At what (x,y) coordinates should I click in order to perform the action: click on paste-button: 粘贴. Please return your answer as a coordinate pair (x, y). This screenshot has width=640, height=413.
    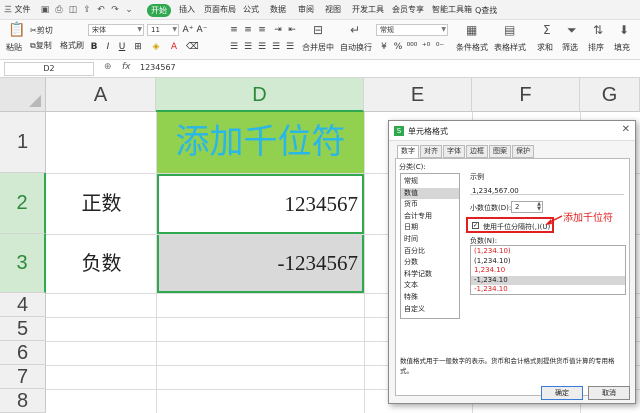
    Looking at the image, I should click on (14, 47).